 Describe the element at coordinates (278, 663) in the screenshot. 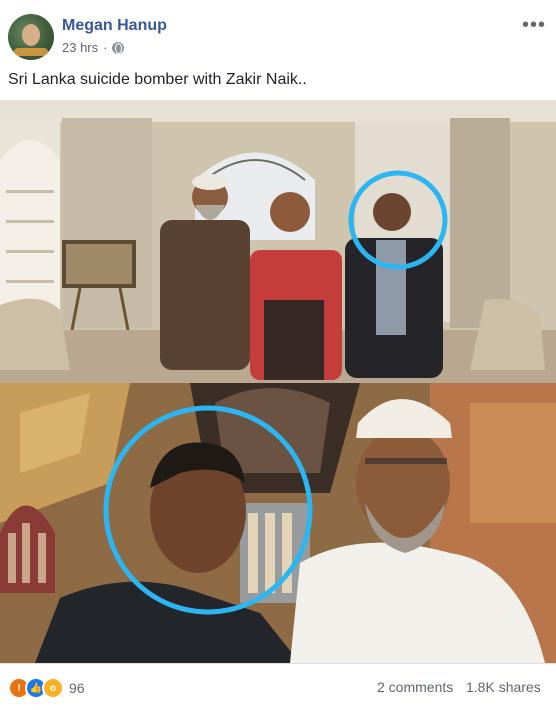

I see `footer-divider` at that location.